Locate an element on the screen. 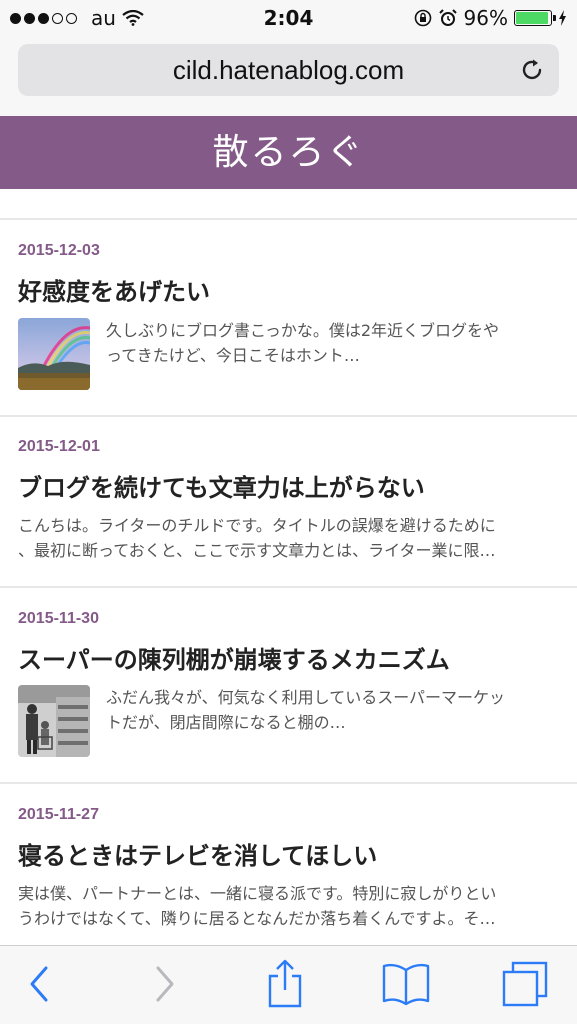 This screenshot has height=1024, width=577. entry-title: 寝るときはテレビを消してほしい is located at coordinates (197, 853).